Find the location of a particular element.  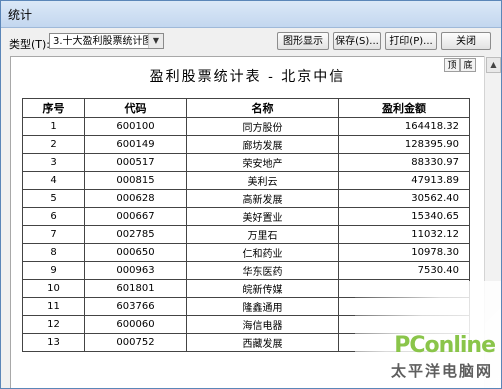

table-header-row: 序号 代码 名称 盈利金额 is located at coordinates (246, 108).